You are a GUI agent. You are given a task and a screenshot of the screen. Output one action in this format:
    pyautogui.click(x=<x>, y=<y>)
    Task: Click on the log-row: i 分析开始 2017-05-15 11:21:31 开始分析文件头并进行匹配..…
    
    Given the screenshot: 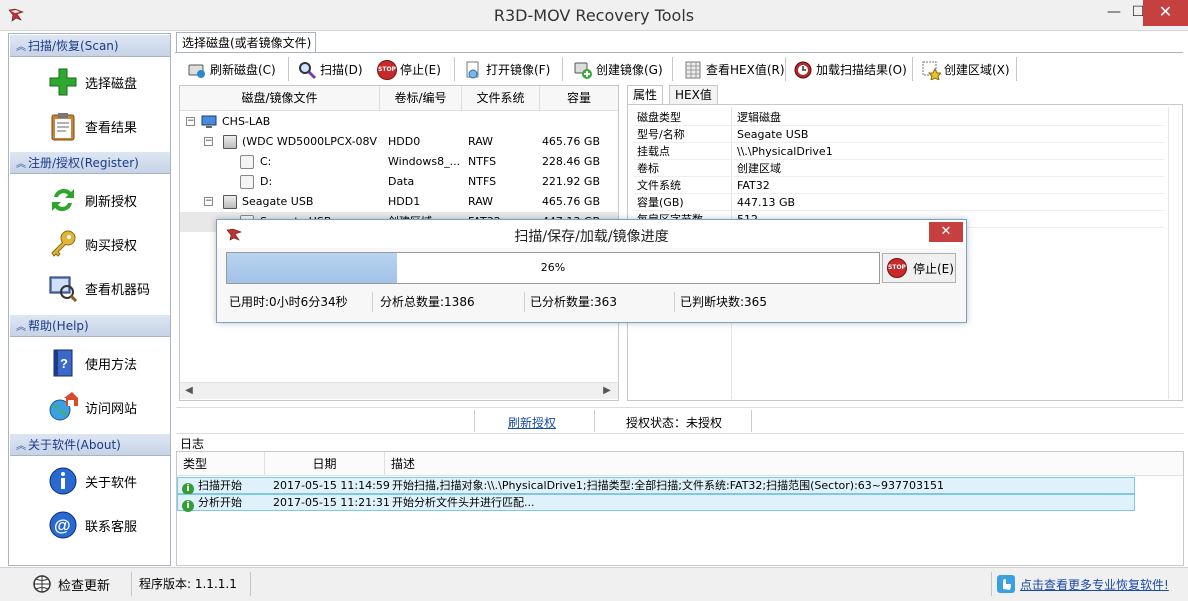 What is the action you would take?
    pyautogui.click(x=656, y=503)
    